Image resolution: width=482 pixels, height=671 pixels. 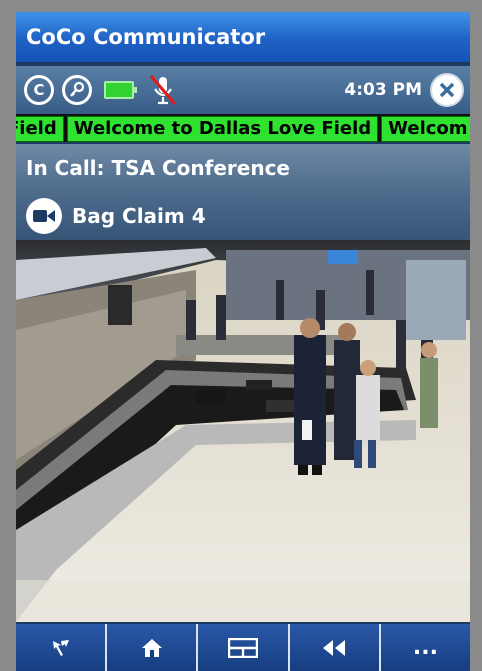 I want to click on camera-label: Bag Claim 4, so click(x=139, y=216).